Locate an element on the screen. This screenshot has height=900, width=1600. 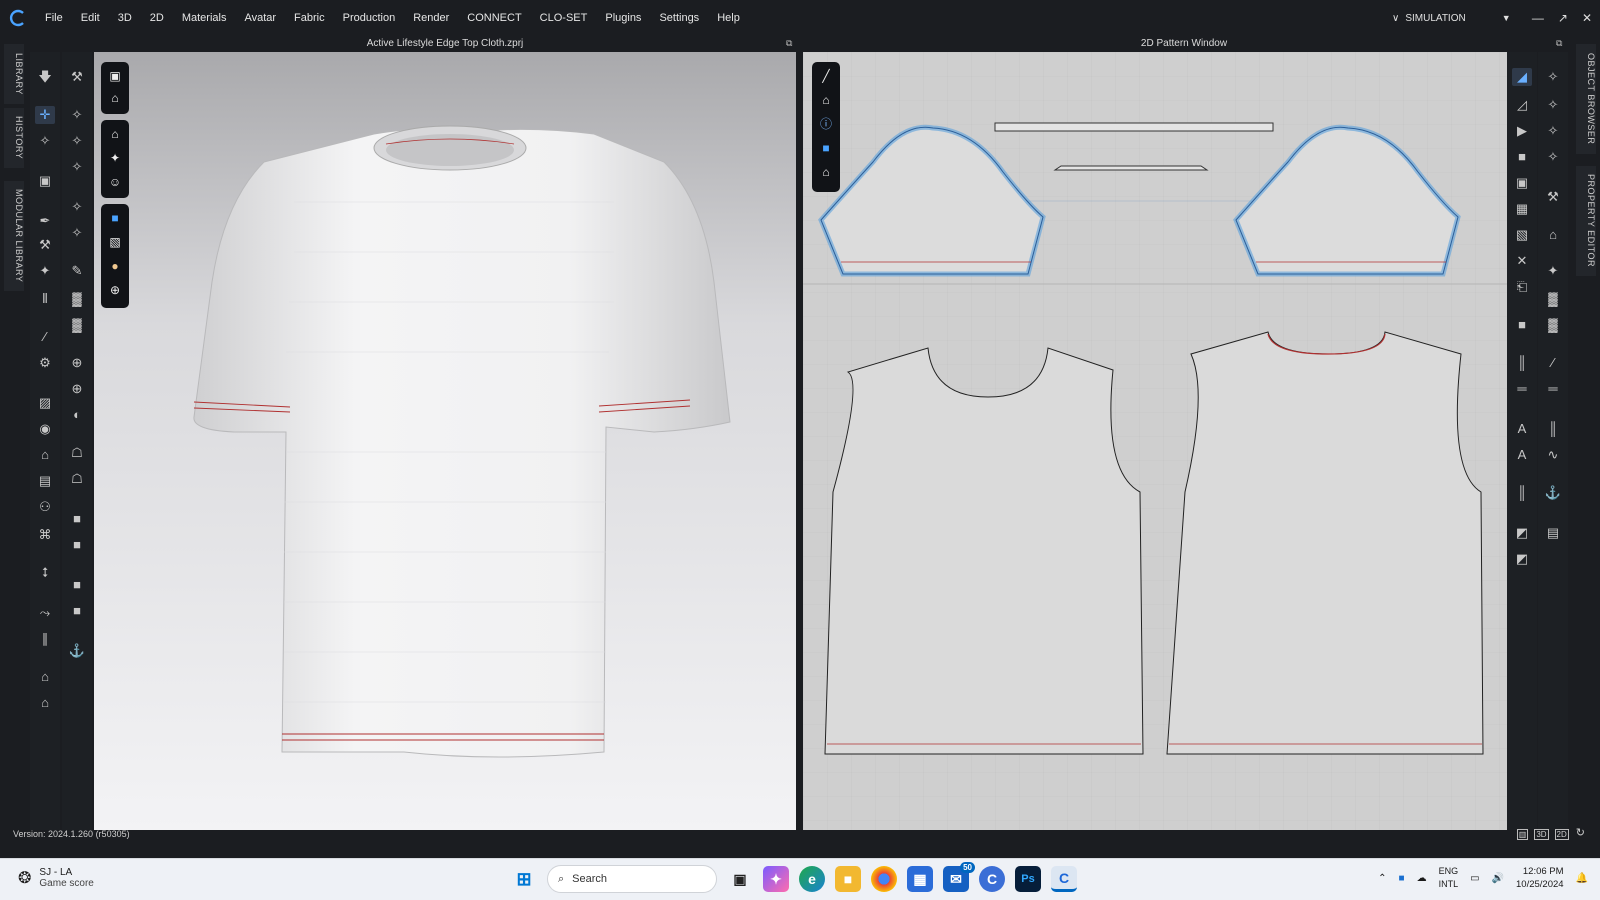
rib-icon: ║ is located at coordinates (1553, 429).